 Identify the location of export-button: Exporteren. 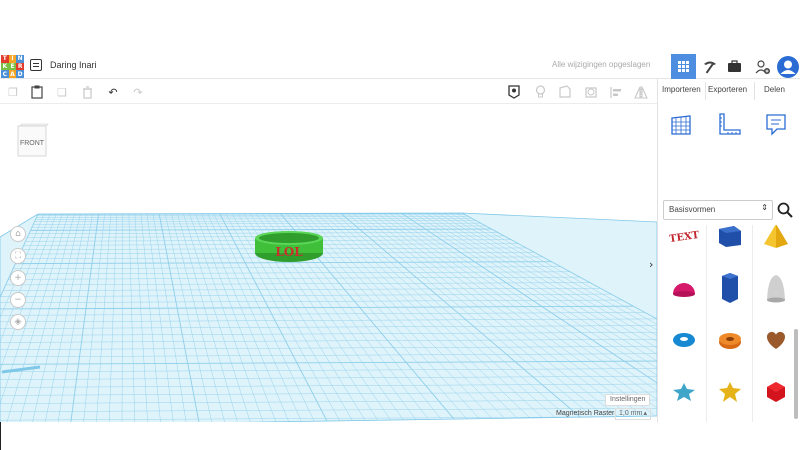
(727, 89).